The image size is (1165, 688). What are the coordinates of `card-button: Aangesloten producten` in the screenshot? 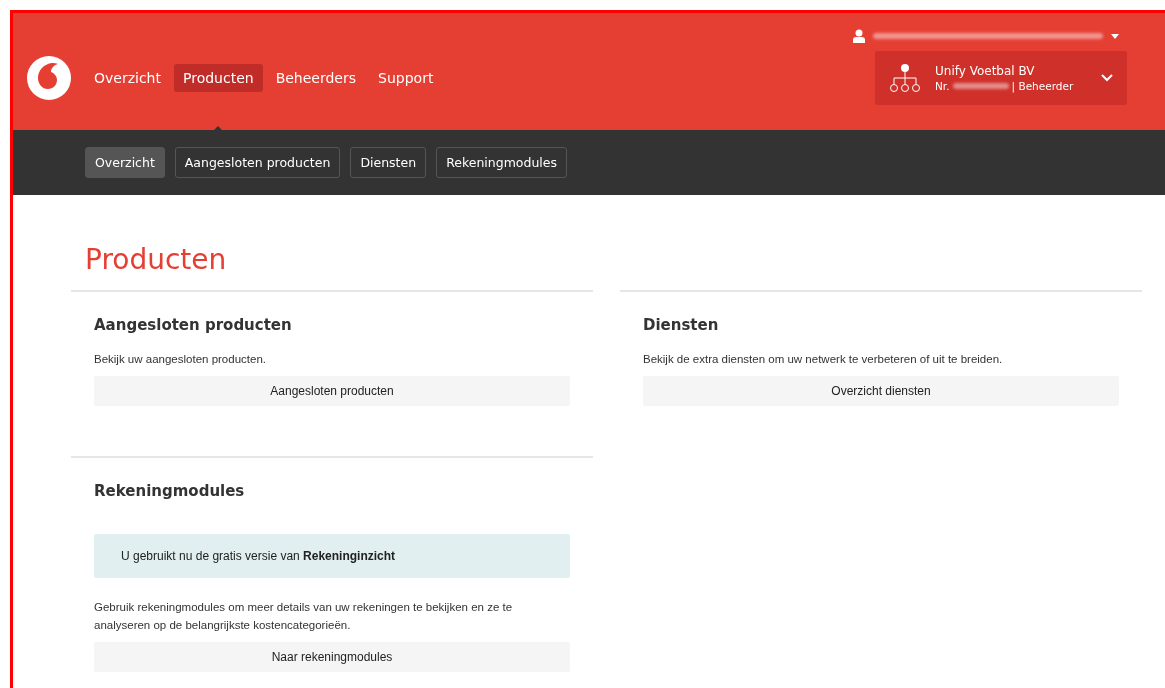 It's located at (332, 391).